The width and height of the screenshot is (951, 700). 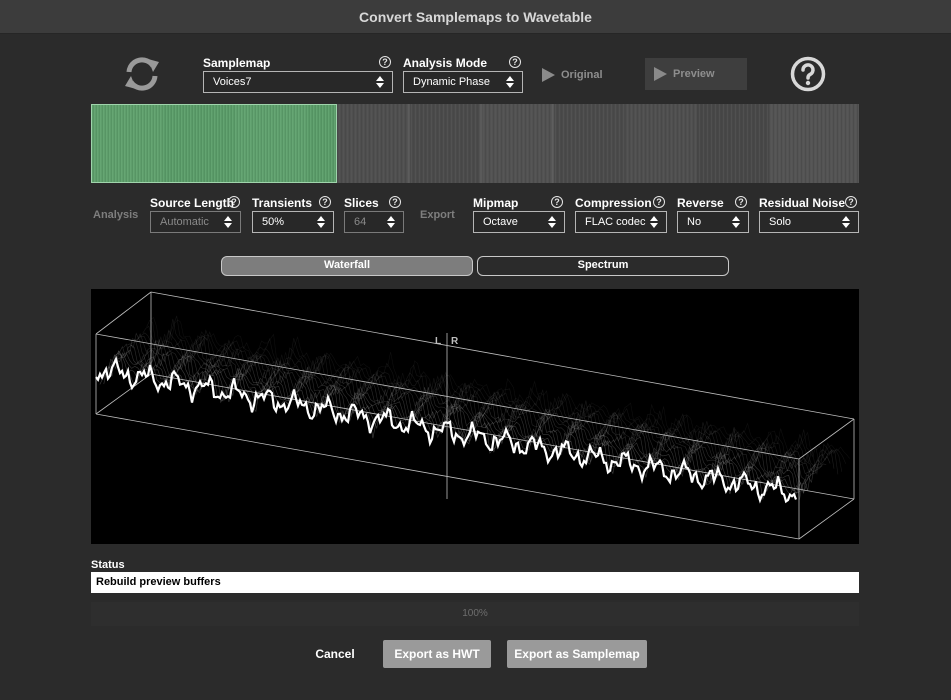 I want to click on source-length-value: Automatic, so click(x=184, y=222).